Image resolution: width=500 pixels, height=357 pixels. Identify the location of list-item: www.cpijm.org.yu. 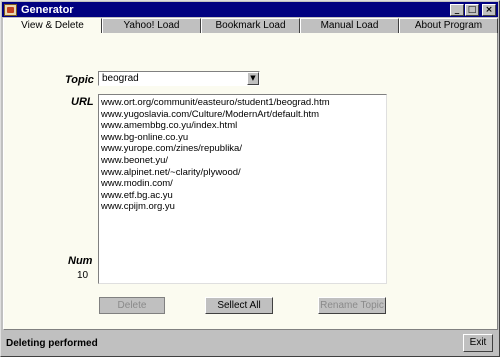
(243, 207).